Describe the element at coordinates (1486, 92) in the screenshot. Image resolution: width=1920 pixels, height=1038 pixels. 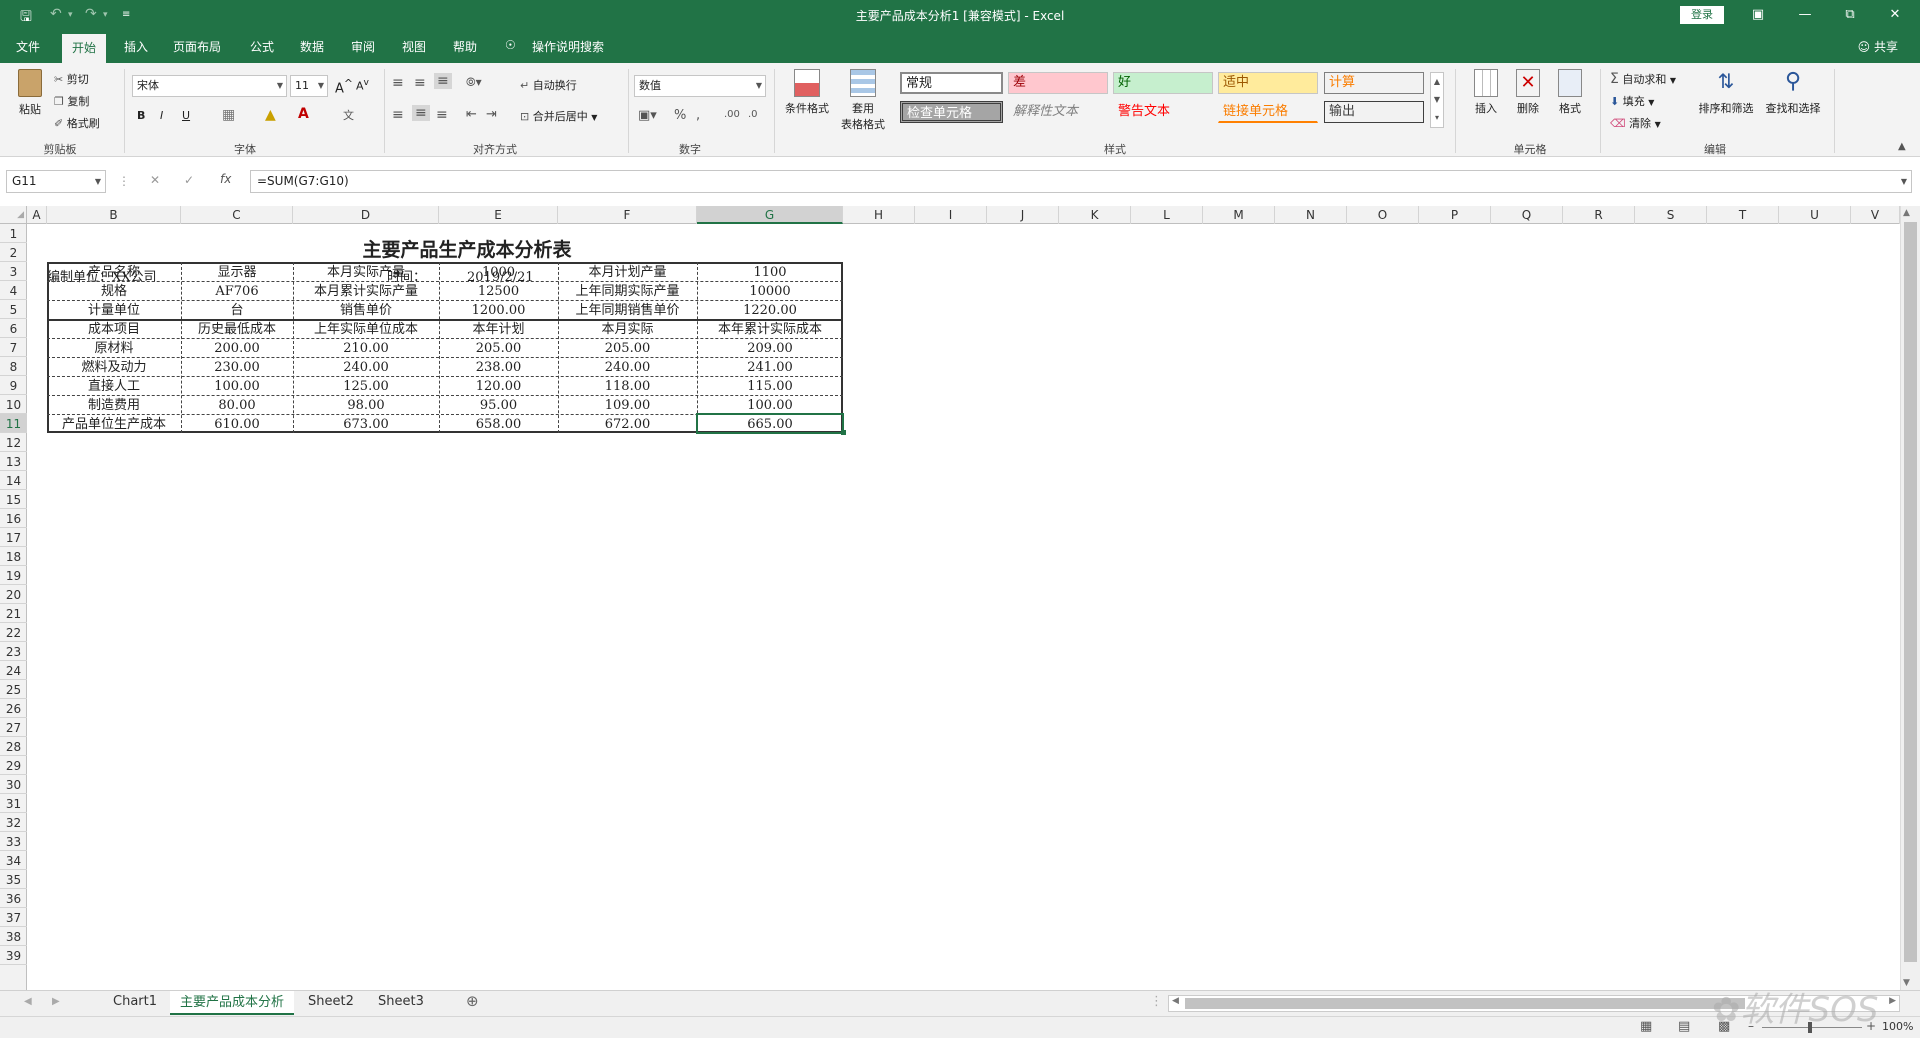
I see `insert-cells-button: 插入` at that location.